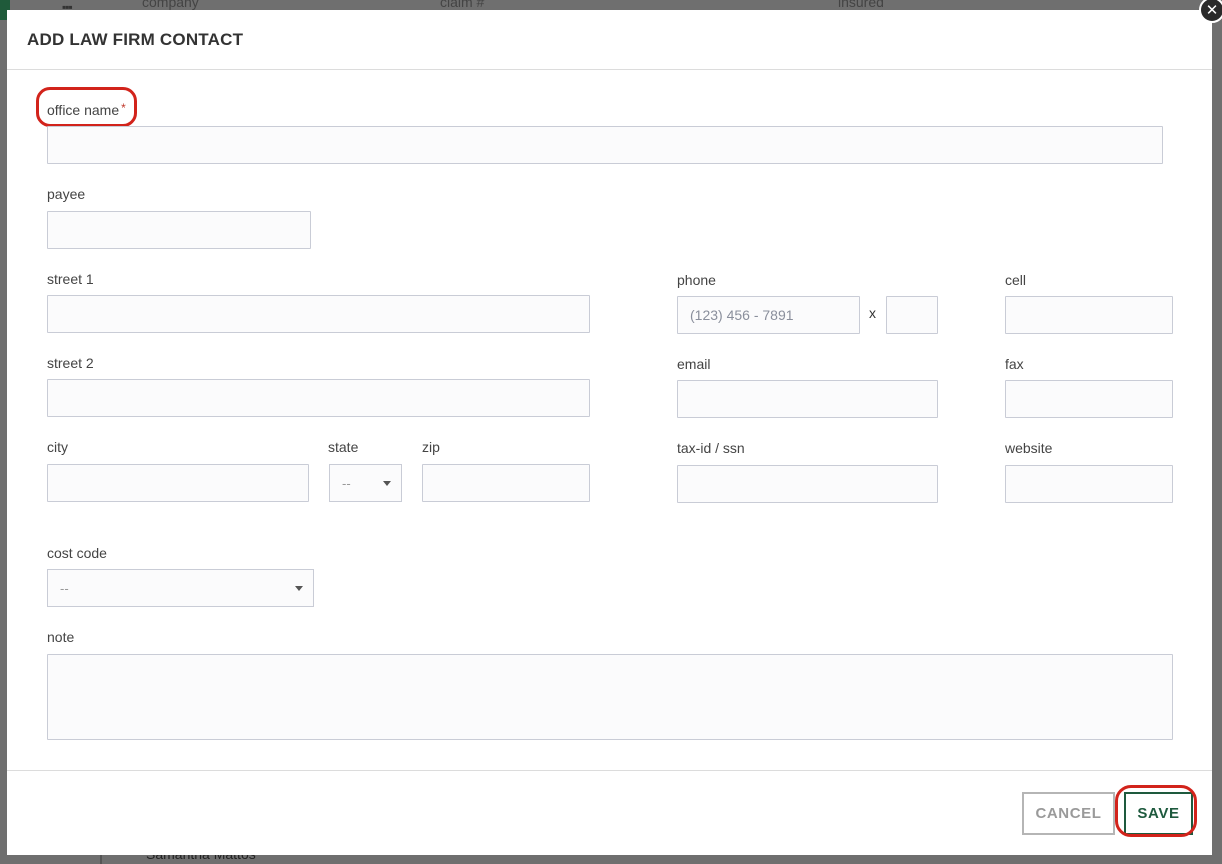  I want to click on zip-label: zip, so click(431, 447).